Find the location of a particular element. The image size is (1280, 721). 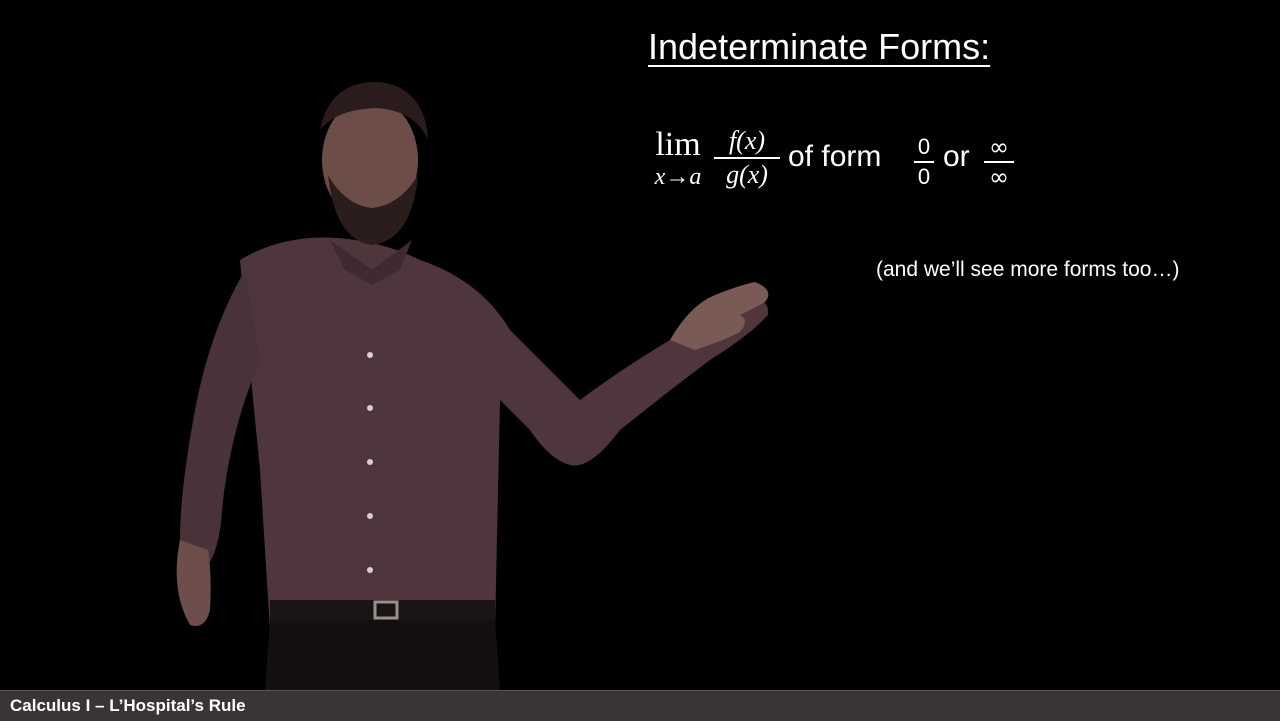

fraction-numerator: f(x) is located at coordinates (747, 140).